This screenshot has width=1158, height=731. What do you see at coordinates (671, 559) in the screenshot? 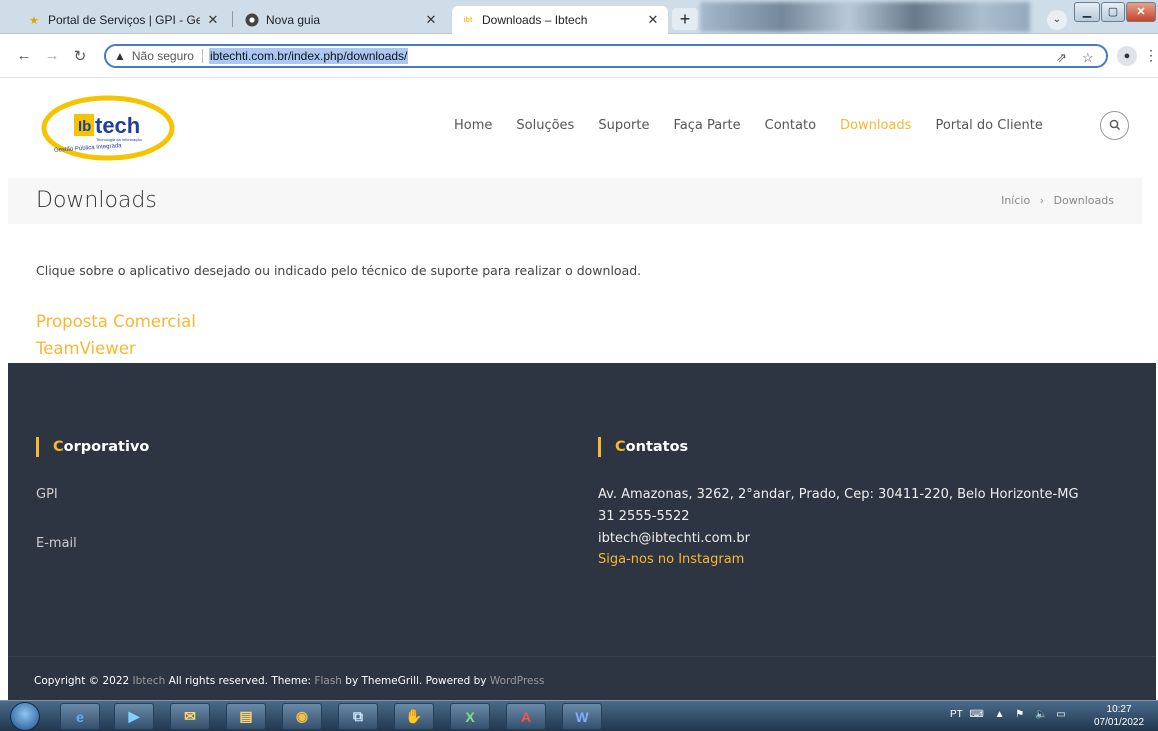
I see `instagram-link: Siga-nos no Instagram` at bounding box center [671, 559].